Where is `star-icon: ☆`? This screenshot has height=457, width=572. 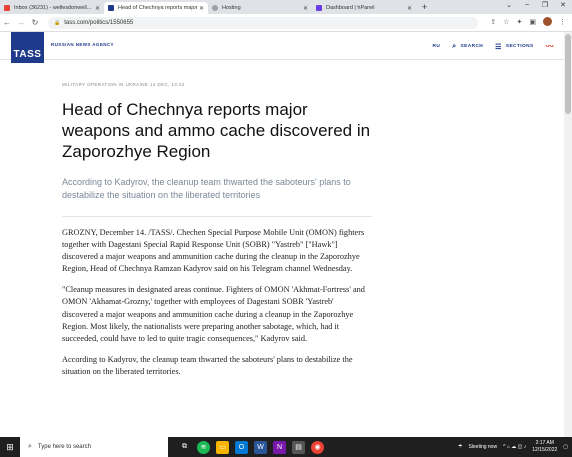
star-icon: ☆ is located at coordinates (506, 22).